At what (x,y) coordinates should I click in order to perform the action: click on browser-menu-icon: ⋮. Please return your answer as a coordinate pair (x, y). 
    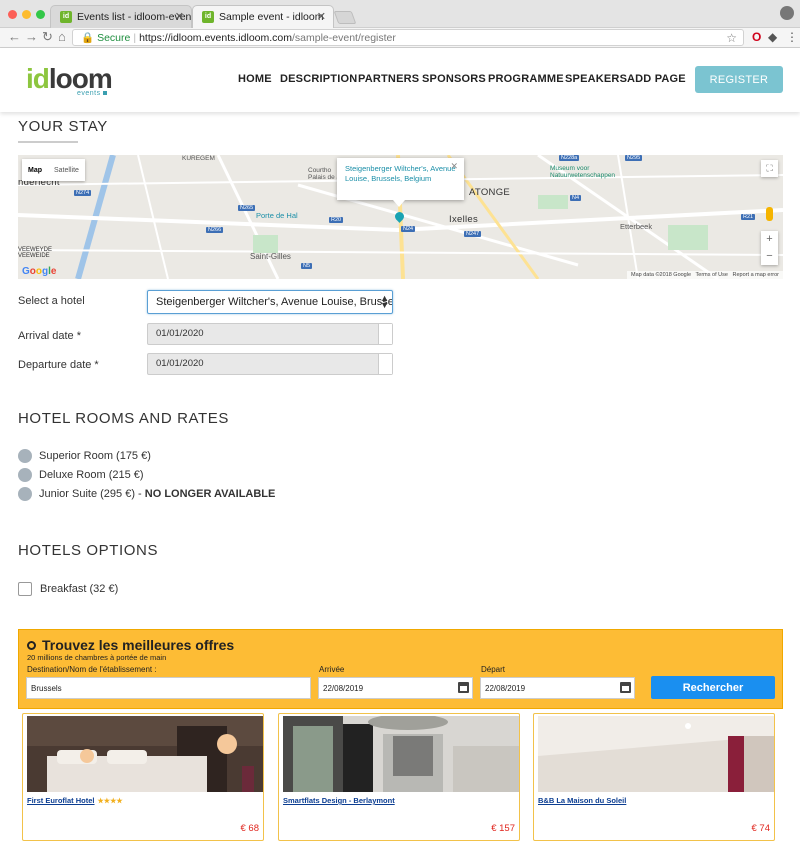
    Looking at the image, I should click on (792, 37).